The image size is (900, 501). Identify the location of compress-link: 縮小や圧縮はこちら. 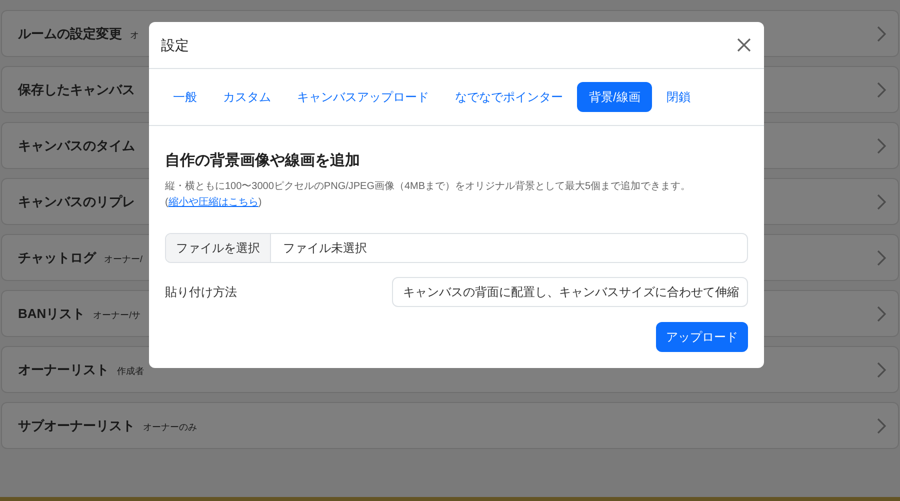
(213, 202).